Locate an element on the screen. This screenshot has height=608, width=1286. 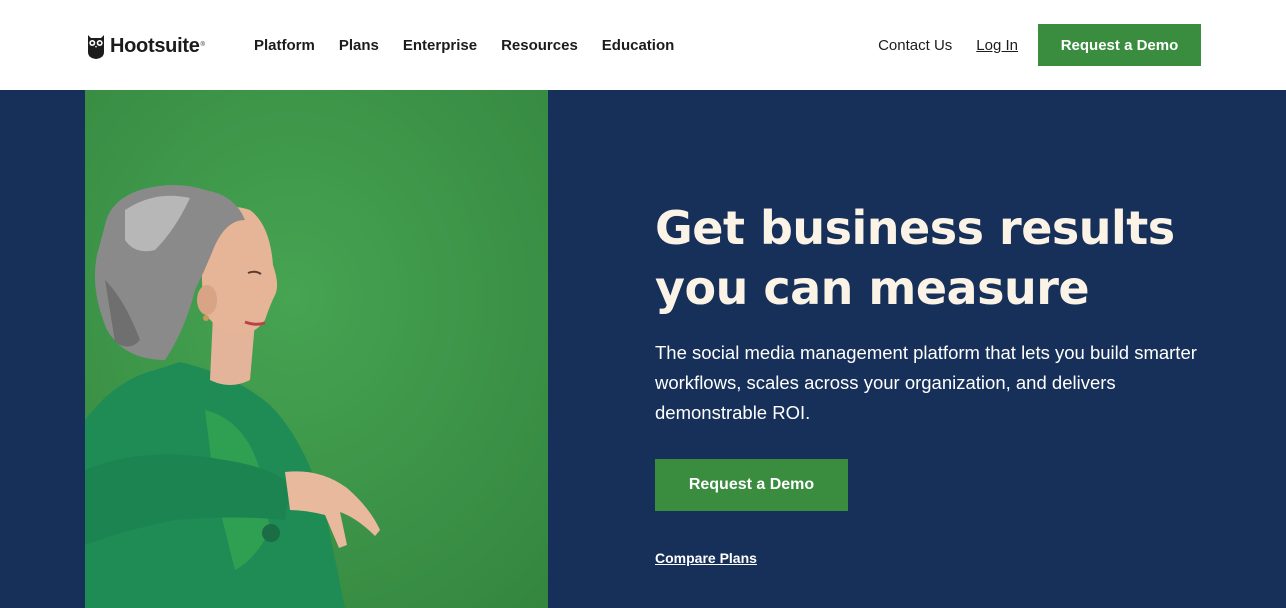
logo-wordmark: Hootsuite is located at coordinates (155, 45).